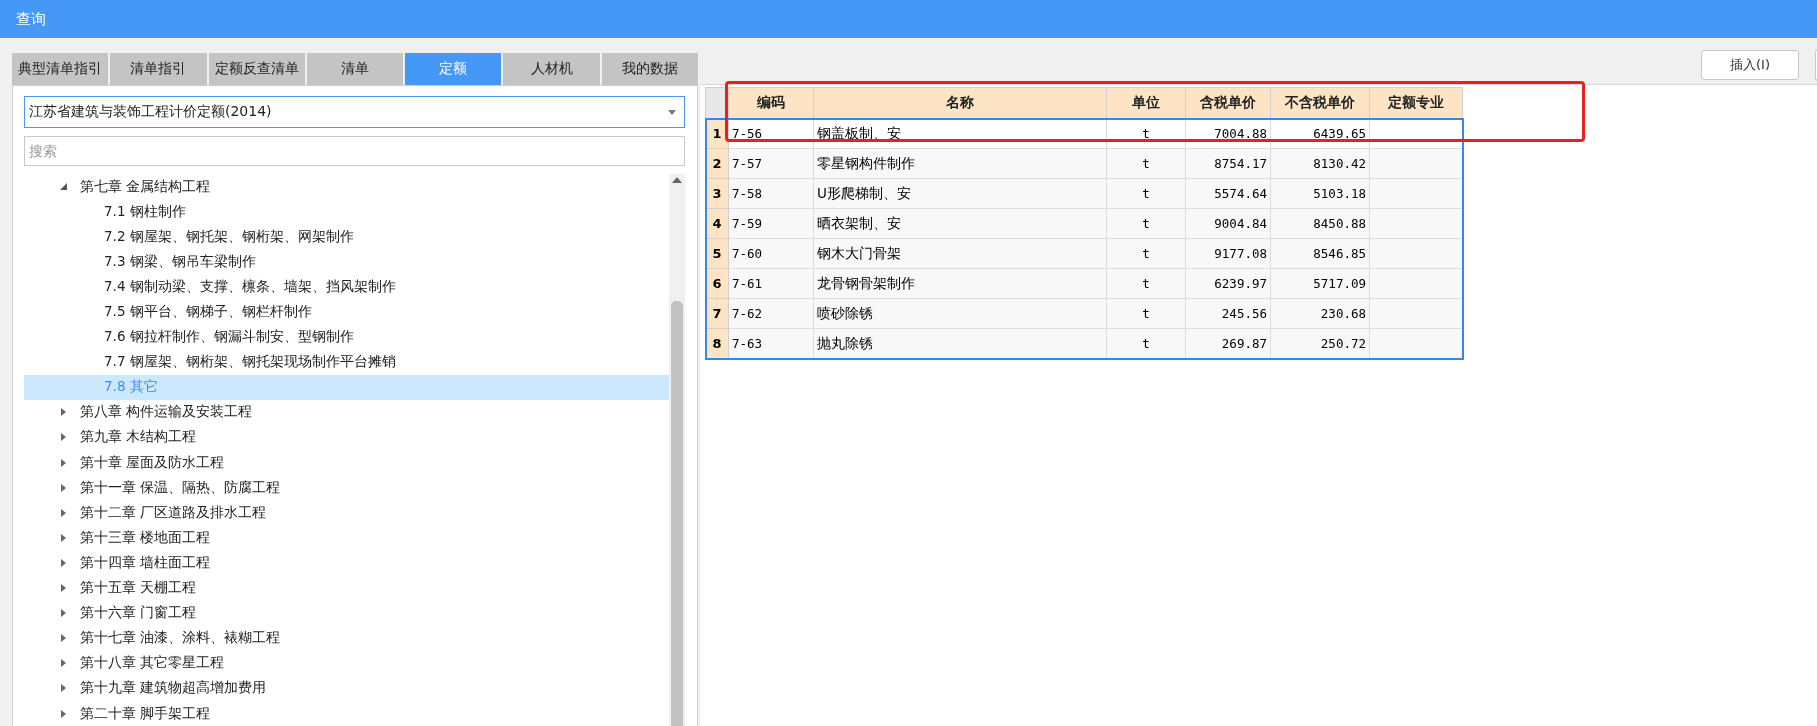 This screenshot has height=726, width=1817. I want to click on tab: 清单, so click(355, 69).